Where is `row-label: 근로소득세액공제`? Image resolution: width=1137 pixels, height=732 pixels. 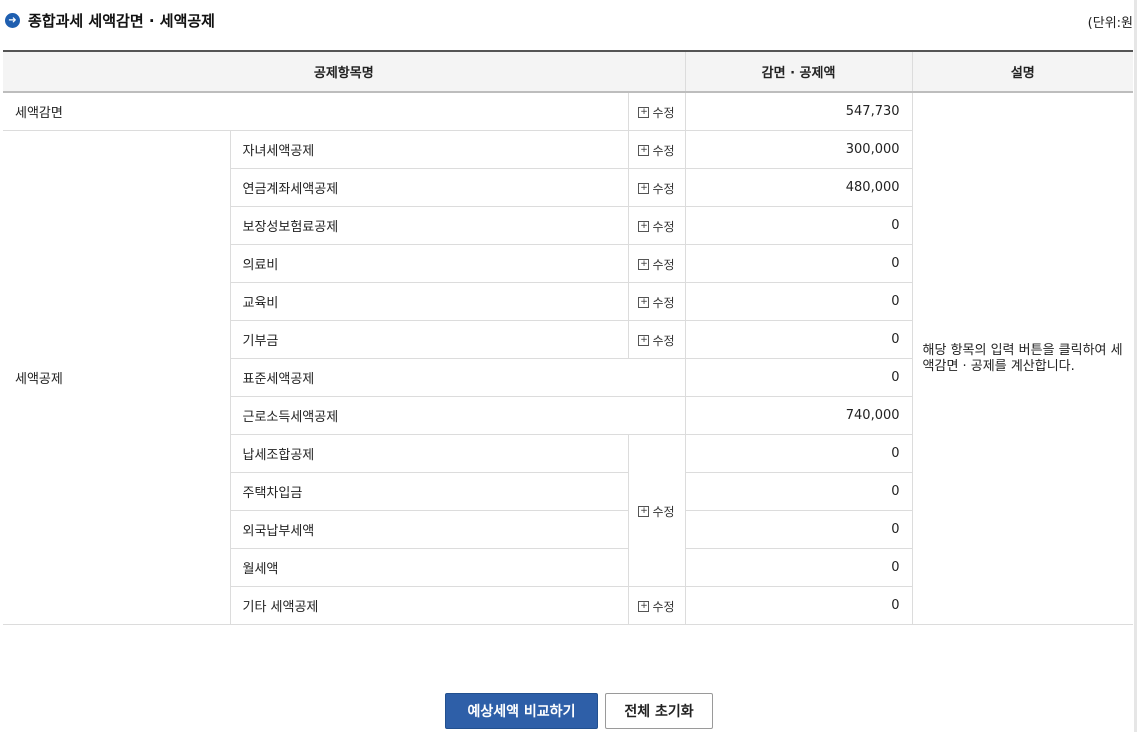
row-label: 근로소득세액공제 is located at coordinates (458, 415).